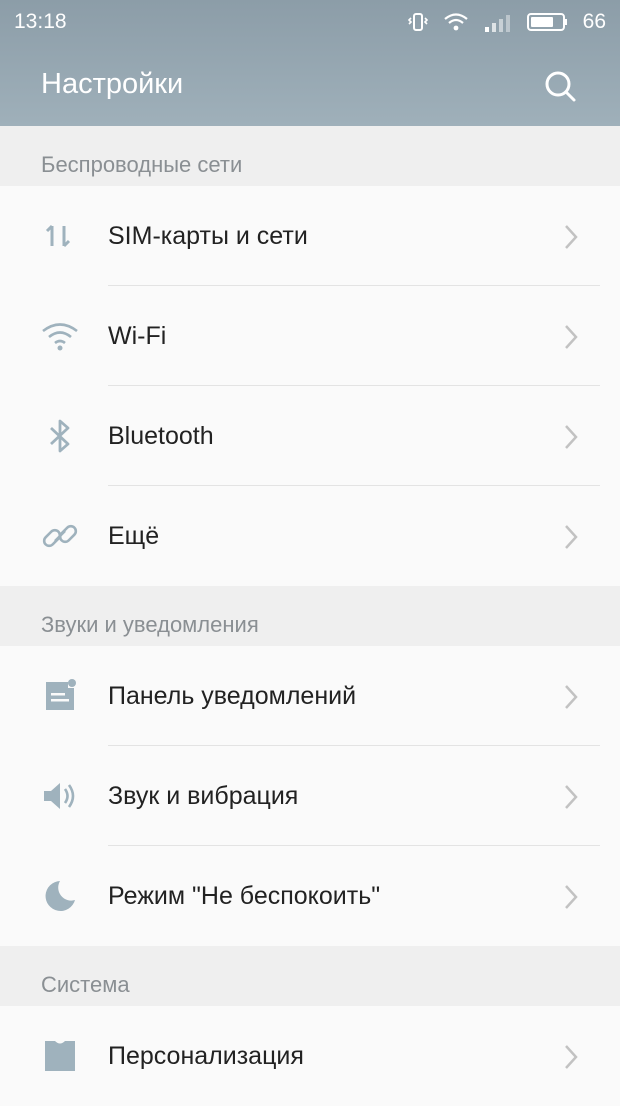 The width and height of the screenshot is (620, 1106). What do you see at coordinates (310, 336) in the screenshot?
I see `settings-item-wifi: Wi-Fi` at bounding box center [310, 336].